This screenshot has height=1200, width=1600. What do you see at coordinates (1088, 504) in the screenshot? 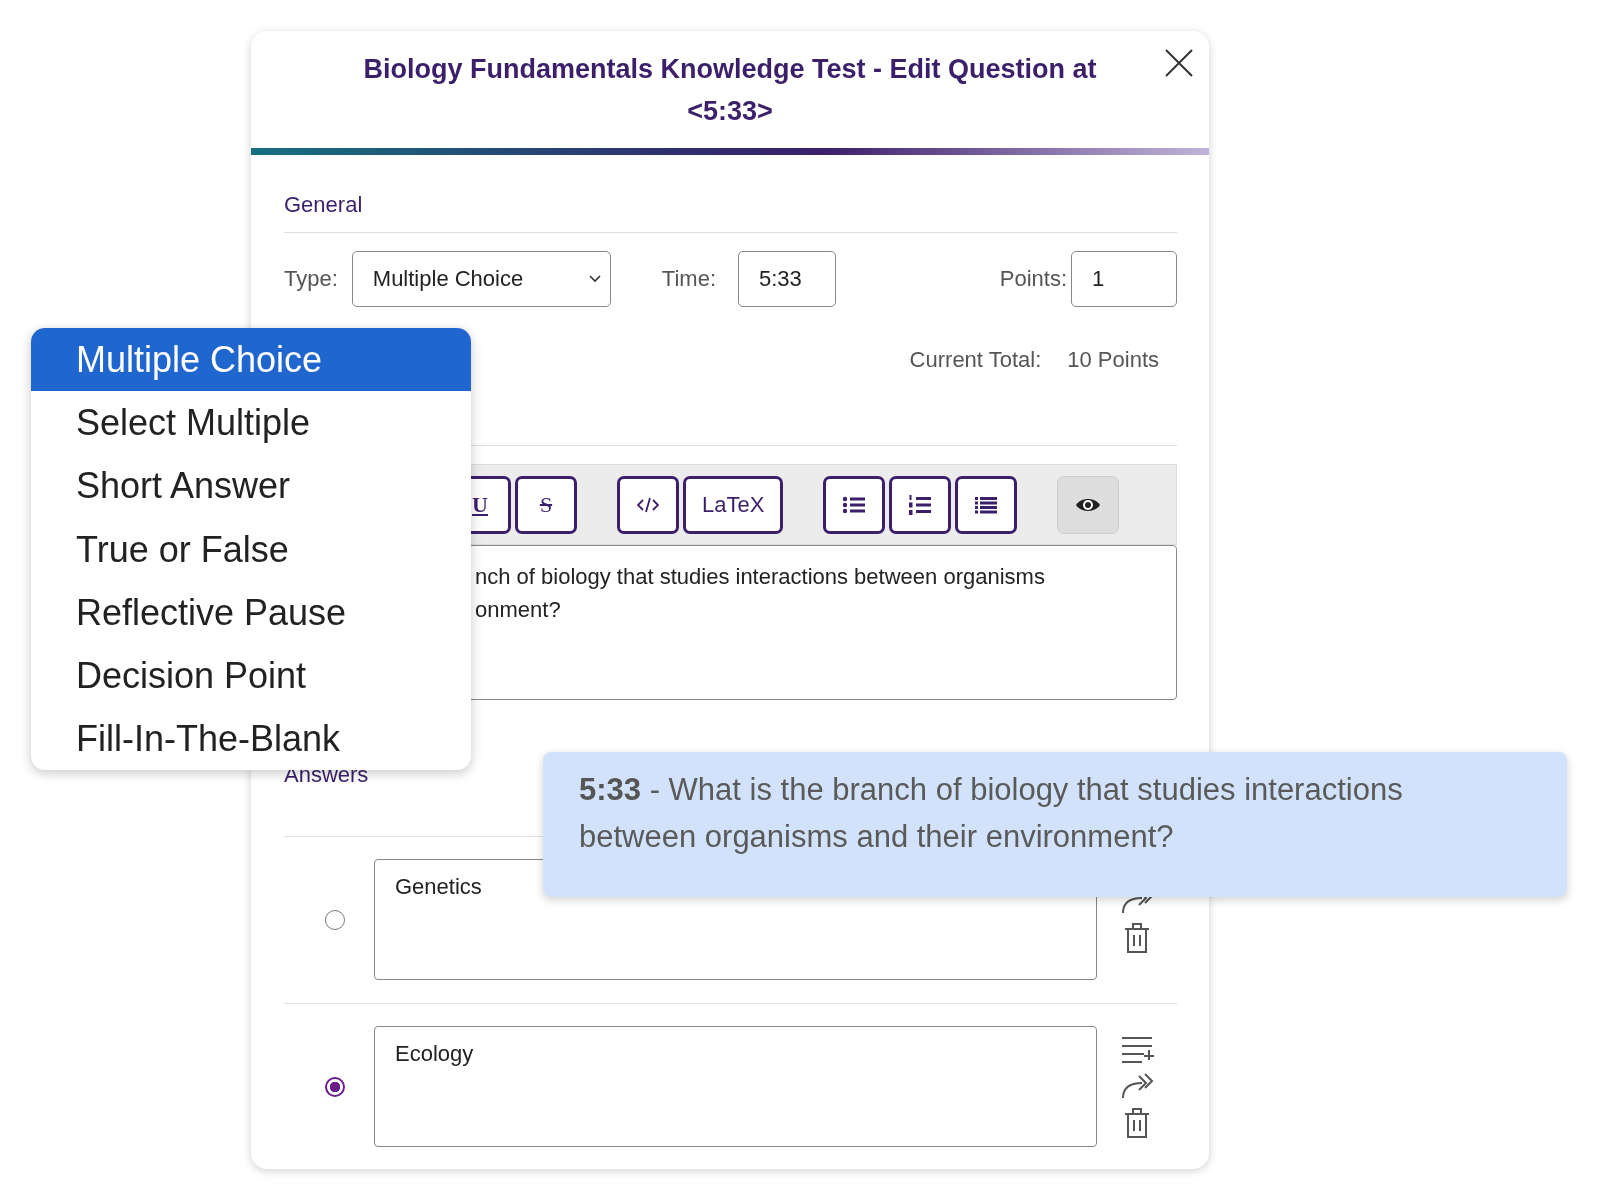
I see `preview-button` at bounding box center [1088, 504].